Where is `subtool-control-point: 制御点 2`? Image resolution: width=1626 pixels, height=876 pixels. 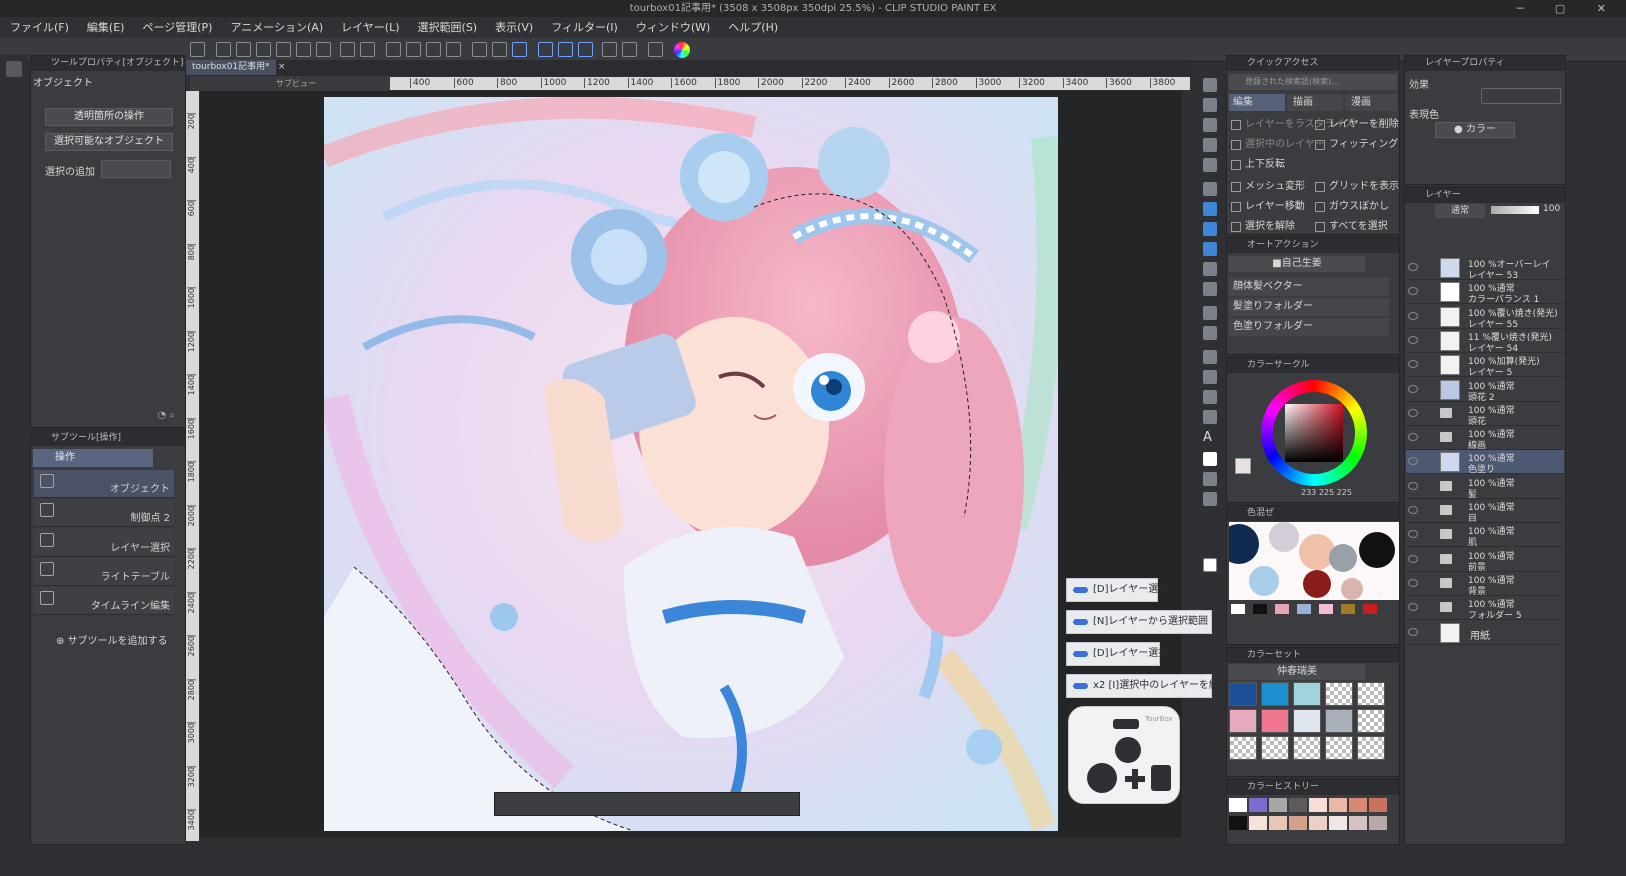 subtool-control-point: 制御点 2 is located at coordinates (104, 513).